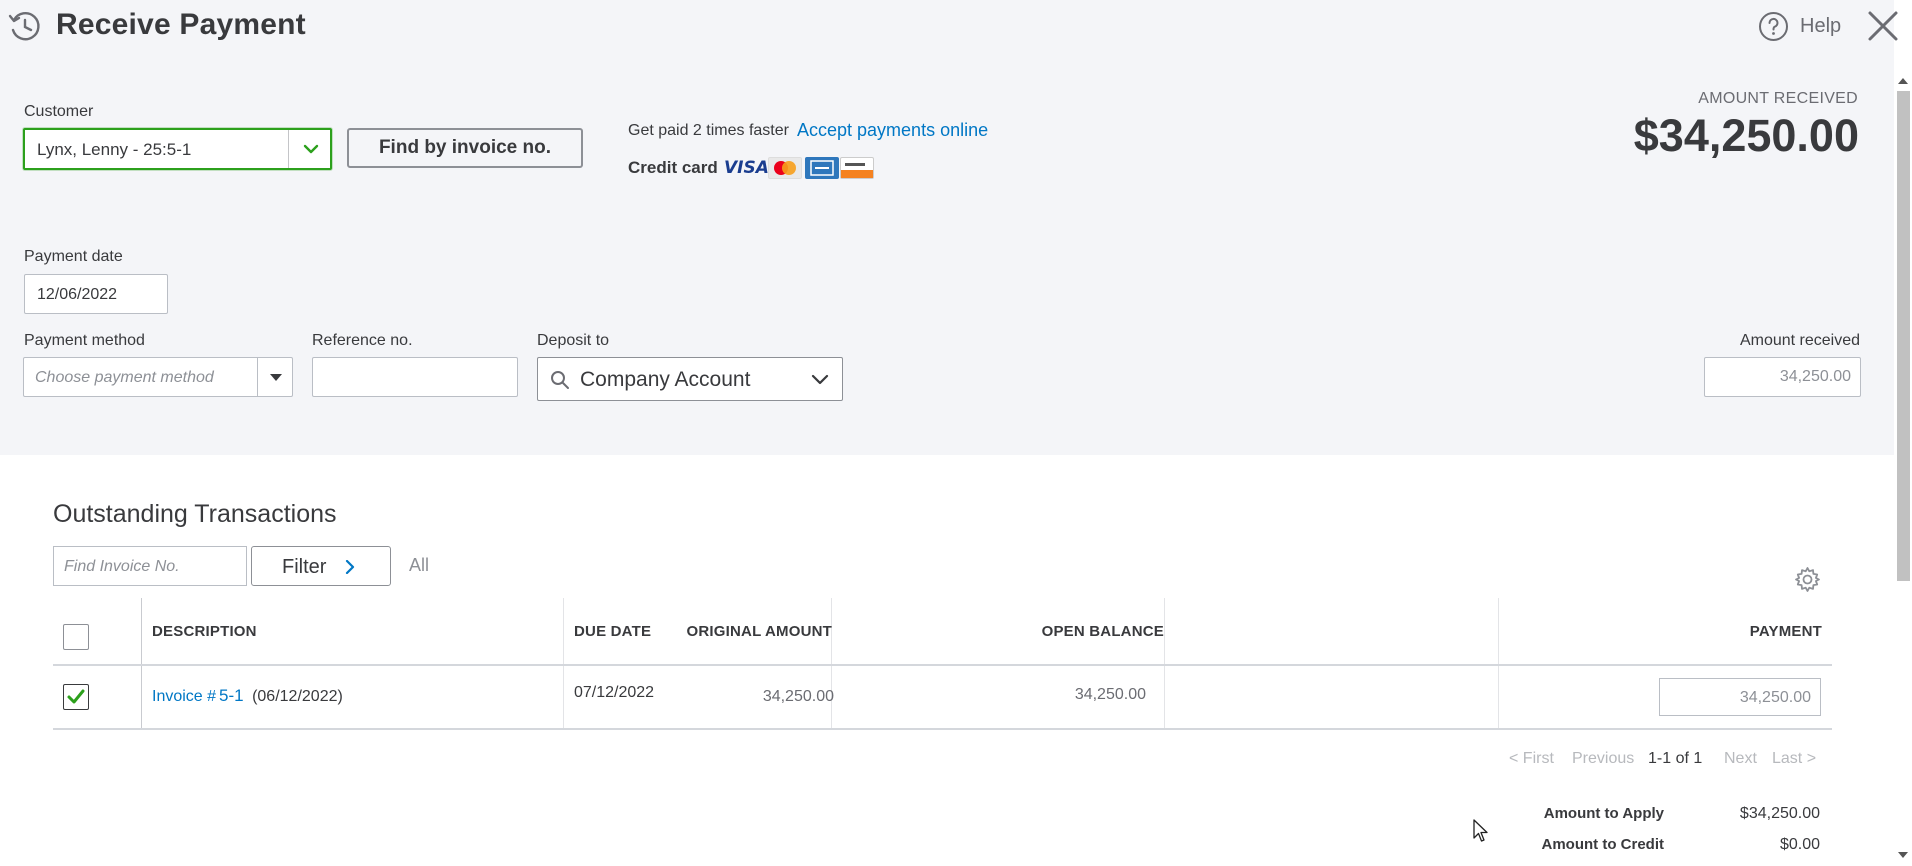 Image resolution: width=1912 pixels, height=866 pixels. I want to click on payment-method-select: Choose payment method, so click(158, 377).